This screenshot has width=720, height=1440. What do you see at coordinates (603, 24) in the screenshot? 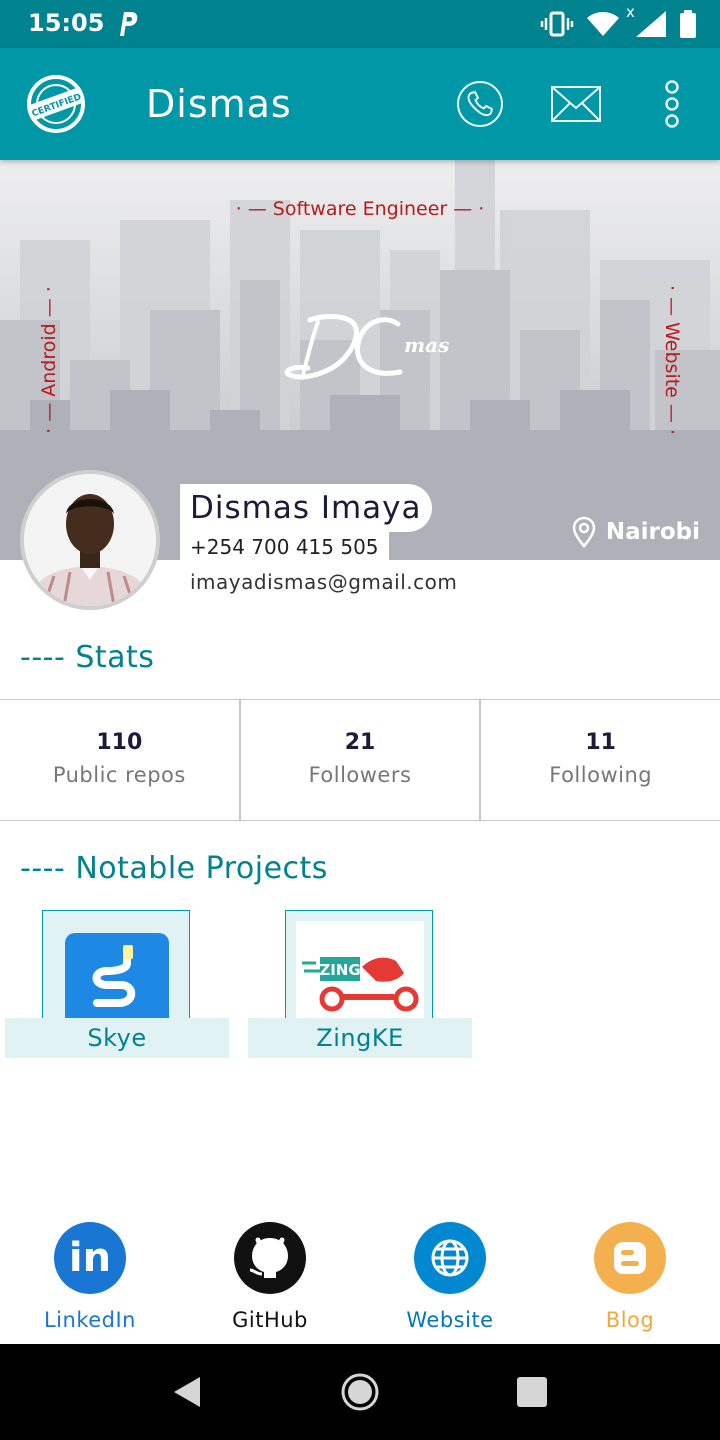
I see `wifi-icon` at bounding box center [603, 24].